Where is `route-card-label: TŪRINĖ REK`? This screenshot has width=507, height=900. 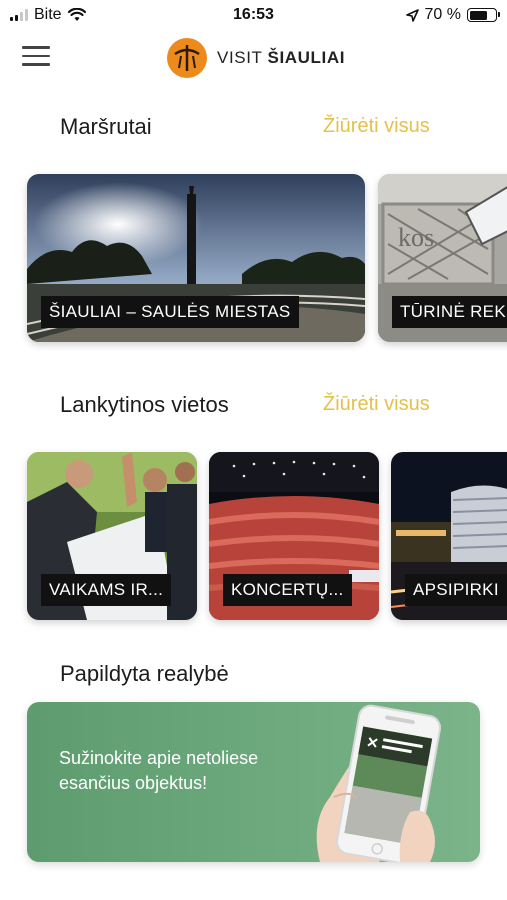 route-card-label: TŪRINĖ REK is located at coordinates (449, 312).